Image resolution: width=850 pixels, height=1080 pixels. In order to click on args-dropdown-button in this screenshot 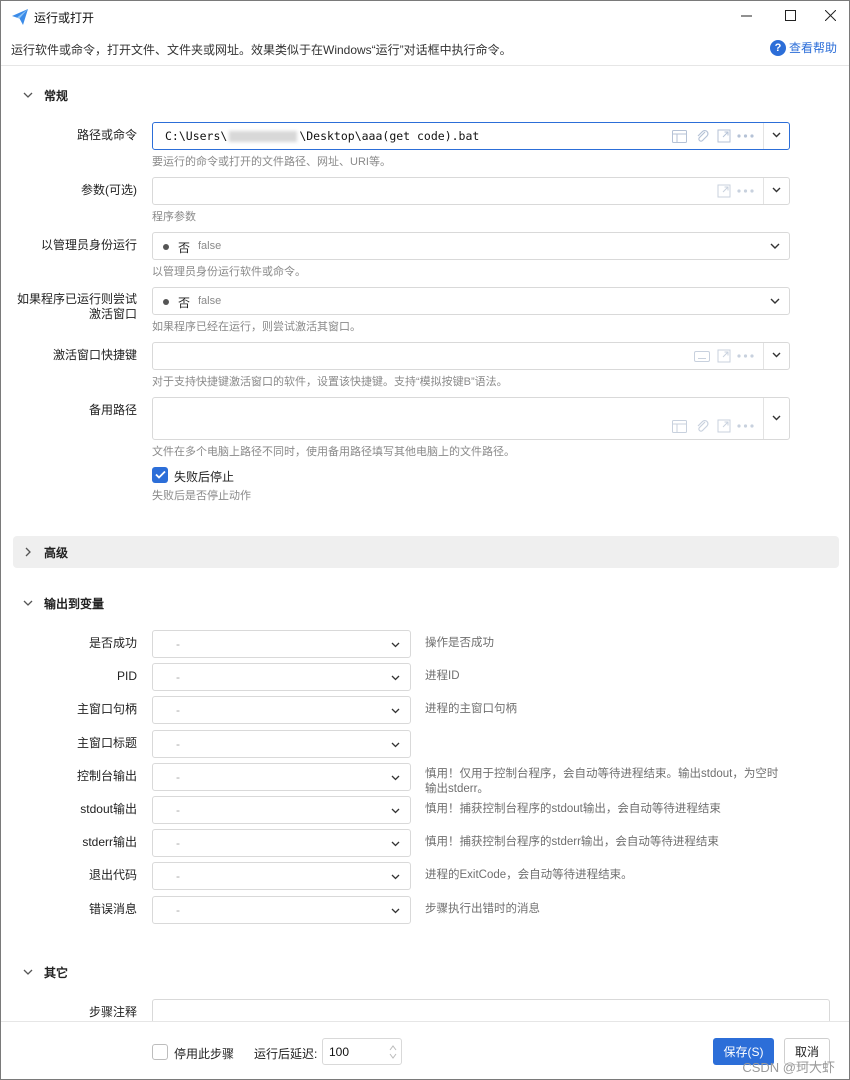, I will do `click(776, 191)`.